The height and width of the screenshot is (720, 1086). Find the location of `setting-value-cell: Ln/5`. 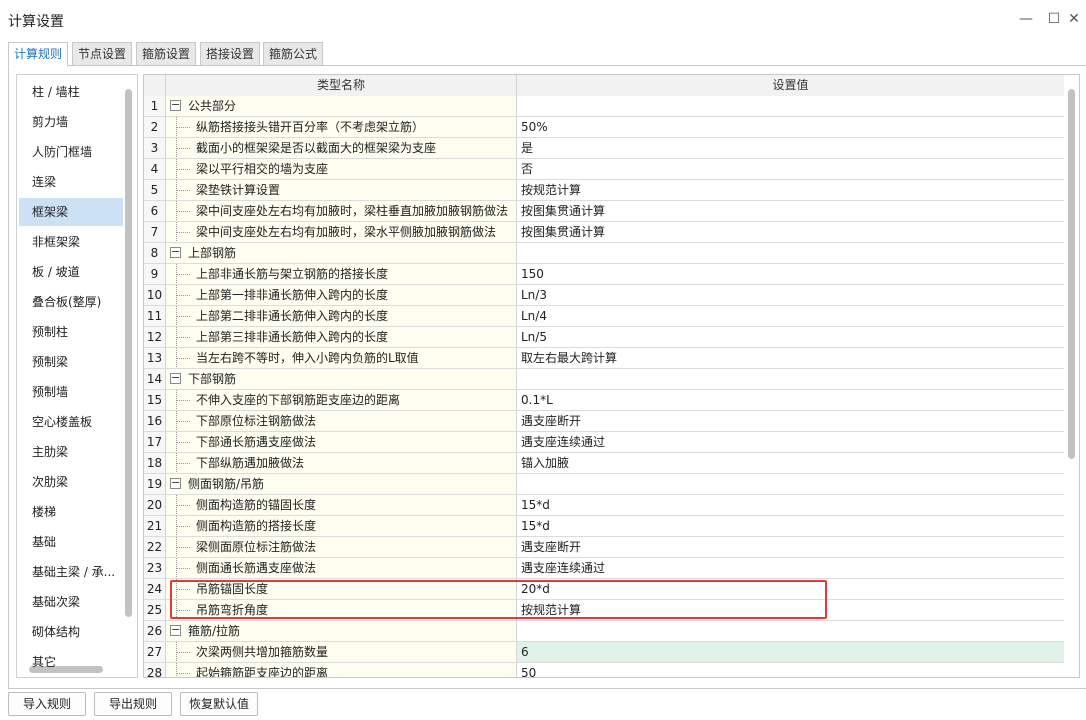

setting-value-cell: Ln/5 is located at coordinates (790, 337).